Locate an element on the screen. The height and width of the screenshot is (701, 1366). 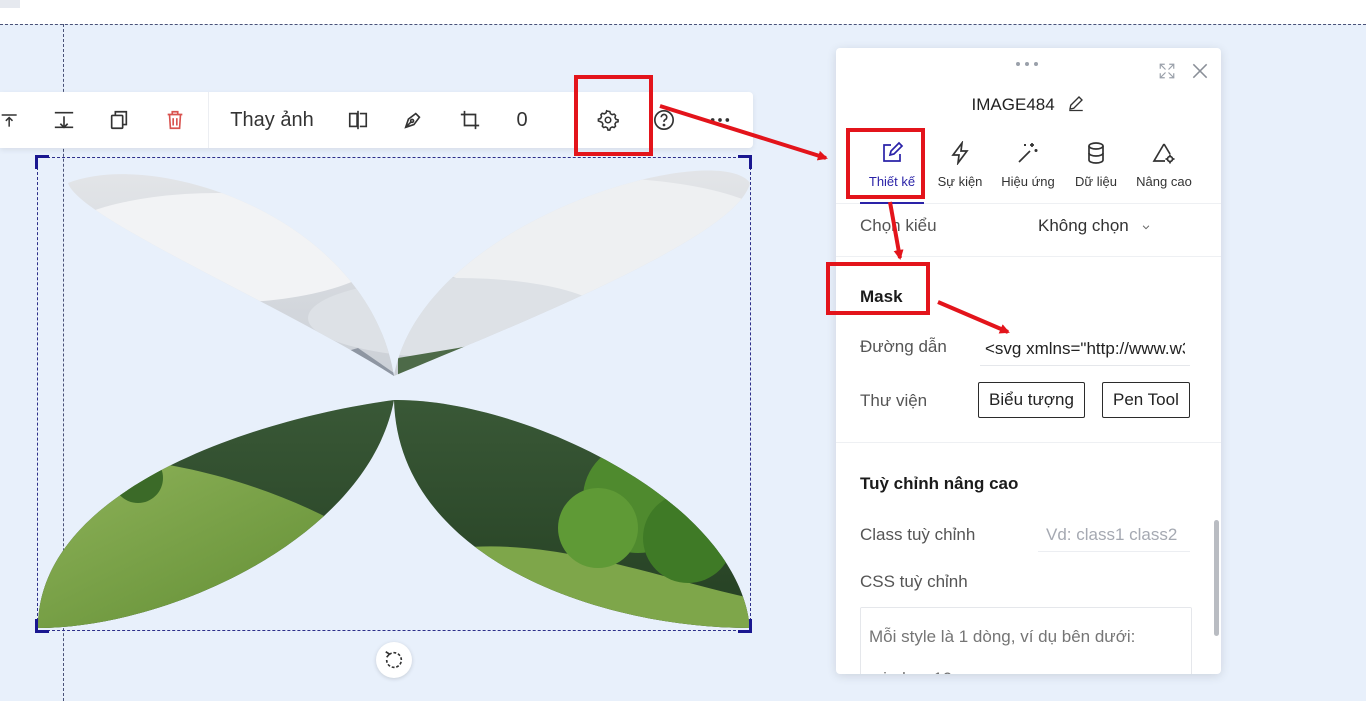
class-input is located at coordinates (1114, 535).